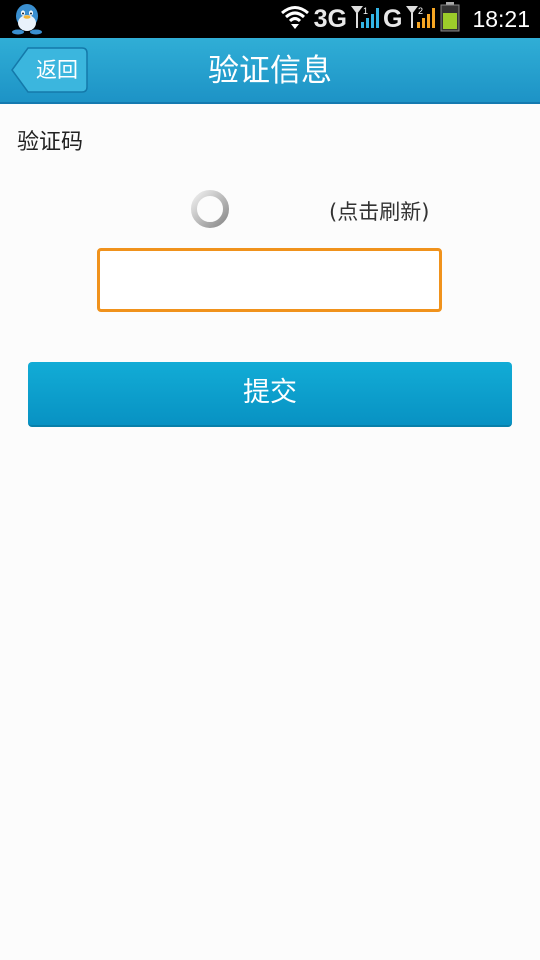  I want to click on captcha-input, so click(269, 280).